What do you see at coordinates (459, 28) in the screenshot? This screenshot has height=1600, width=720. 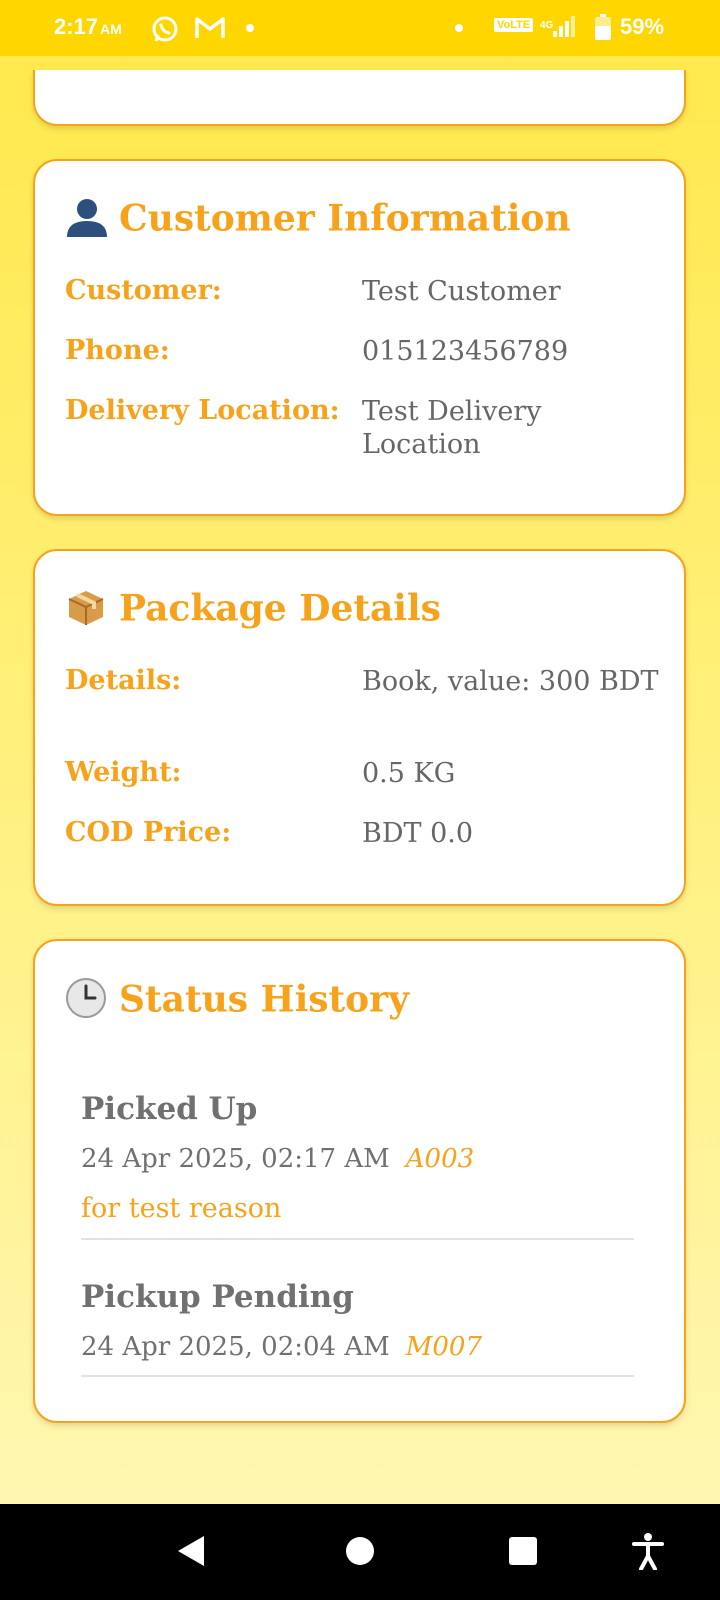 I see `indicator-dot` at bounding box center [459, 28].